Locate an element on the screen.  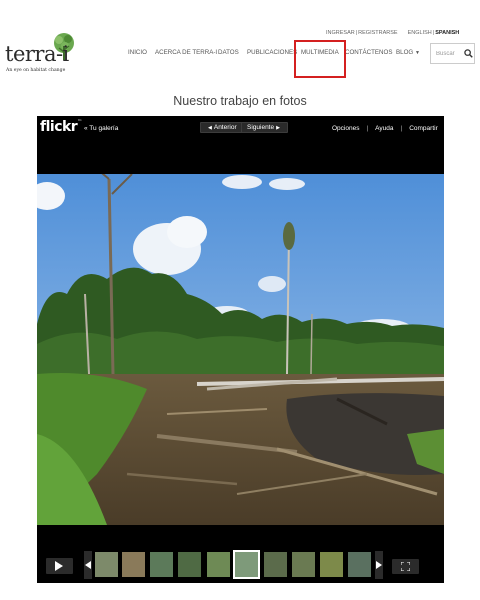
terra-i-logo: terra-i An eye on habitat change is located at coordinates (42, 55).